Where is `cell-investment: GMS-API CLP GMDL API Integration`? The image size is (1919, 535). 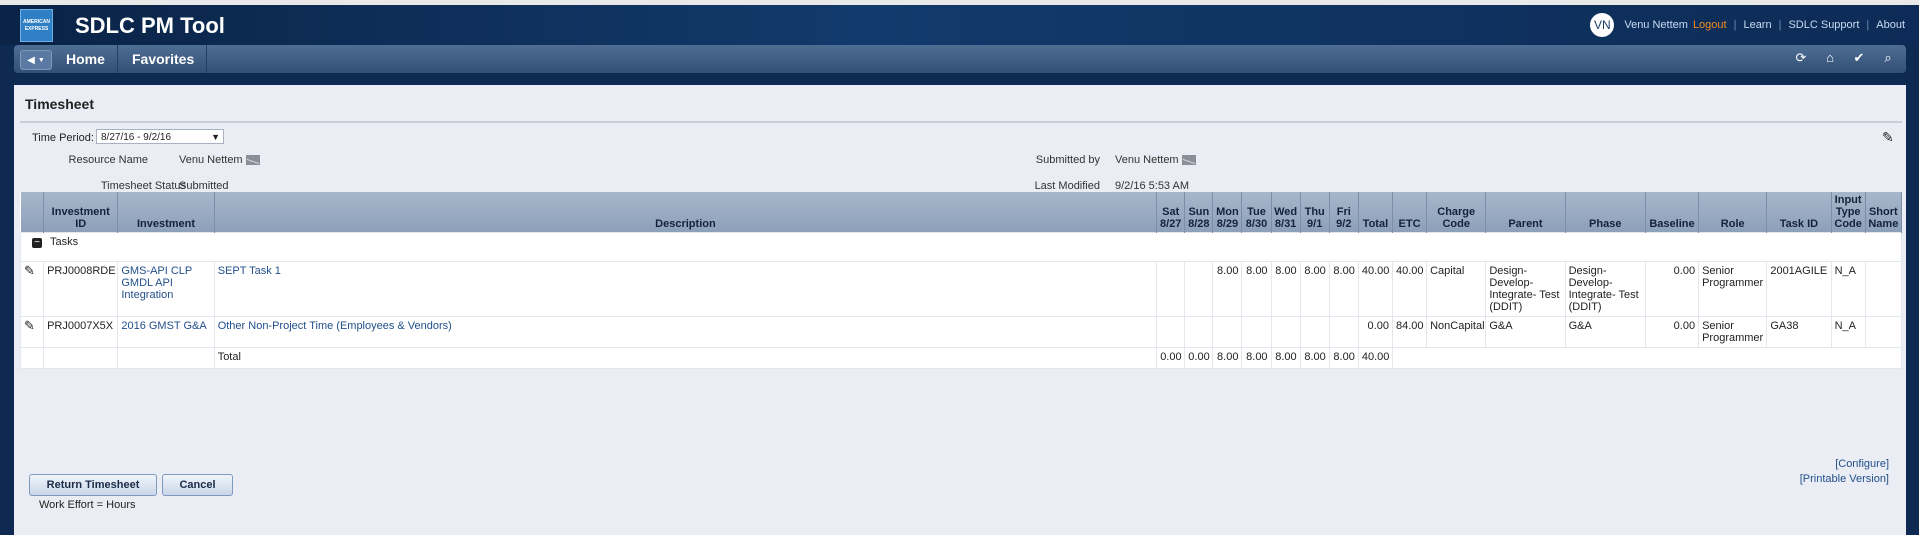
cell-investment: GMS-API CLP GMDL API Integration is located at coordinates (166, 289).